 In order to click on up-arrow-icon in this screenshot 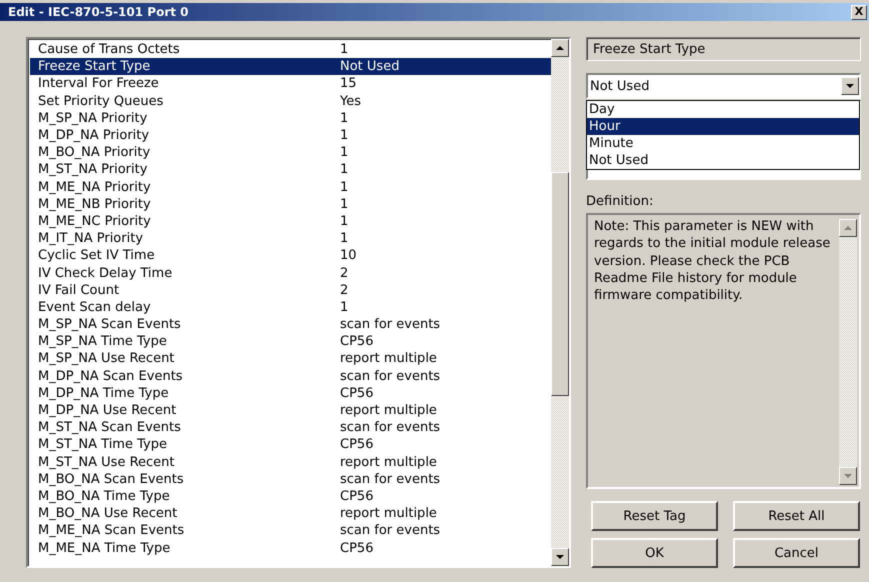, I will do `click(848, 228)`.